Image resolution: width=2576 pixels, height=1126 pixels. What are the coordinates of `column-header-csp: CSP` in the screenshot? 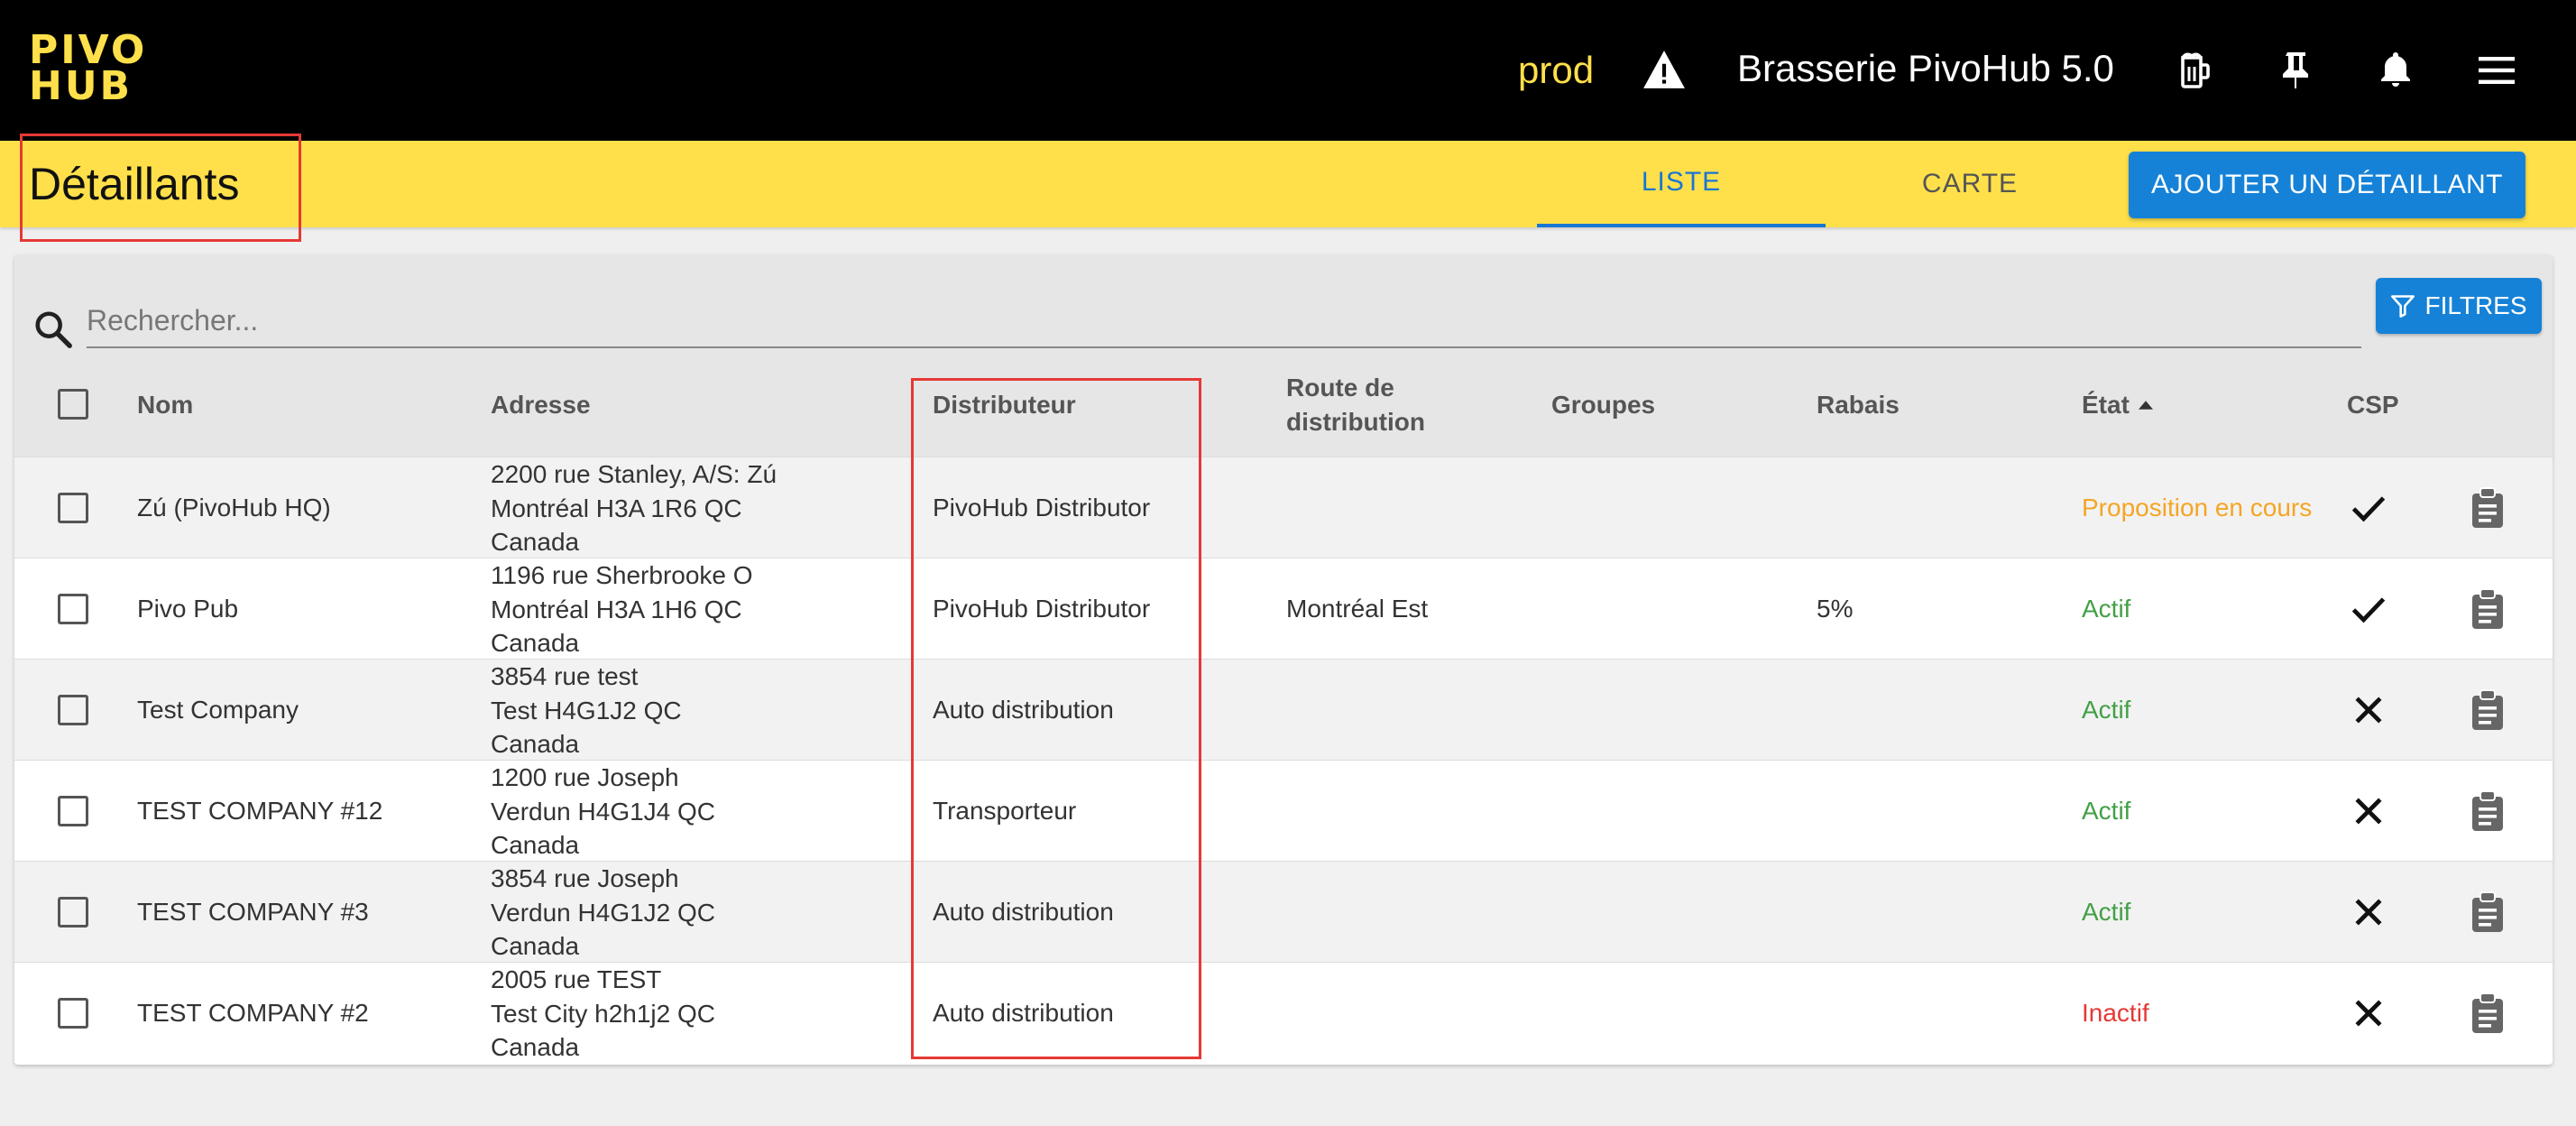 It's located at (2373, 405).